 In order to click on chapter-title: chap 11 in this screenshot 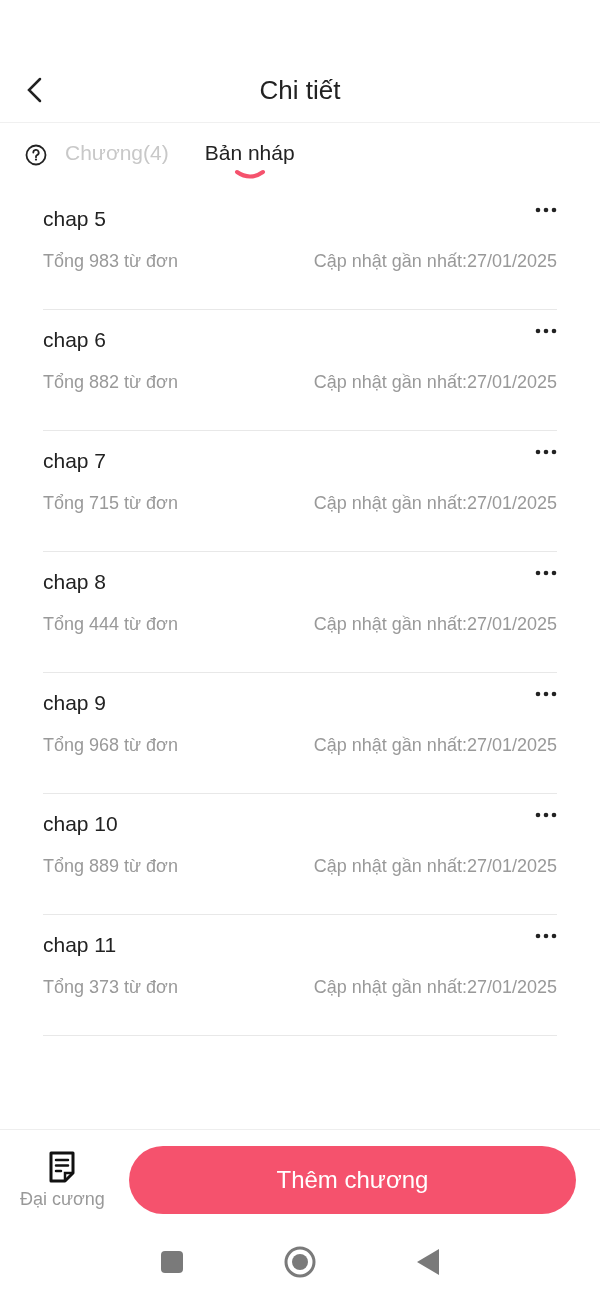, I will do `click(80, 945)`.